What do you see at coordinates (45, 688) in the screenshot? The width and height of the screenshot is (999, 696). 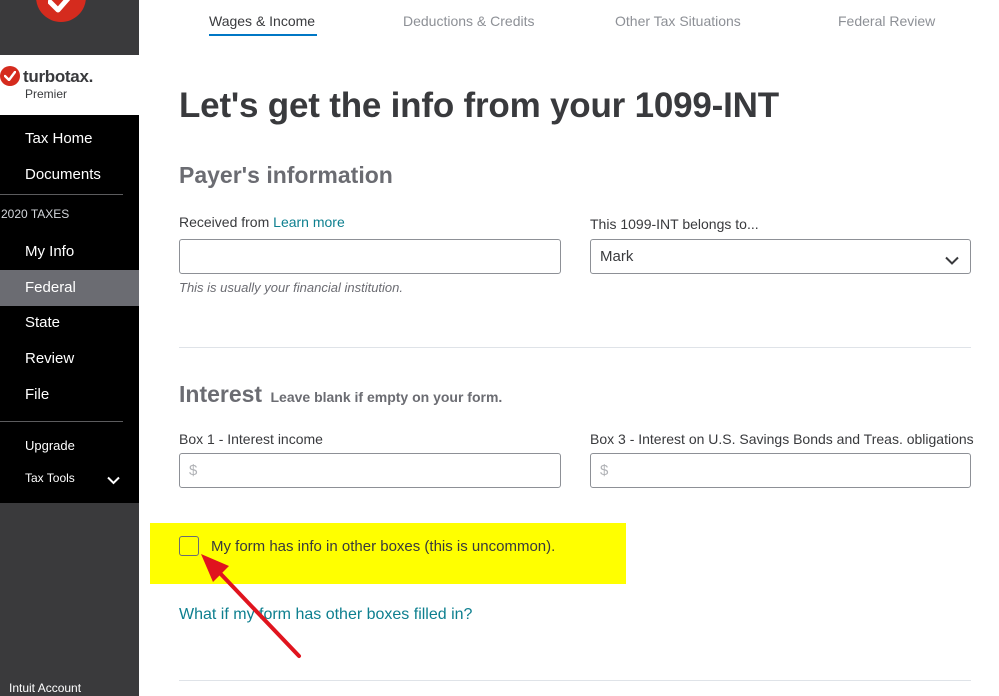 I see `intuit-account-link: Intuit Account` at bounding box center [45, 688].